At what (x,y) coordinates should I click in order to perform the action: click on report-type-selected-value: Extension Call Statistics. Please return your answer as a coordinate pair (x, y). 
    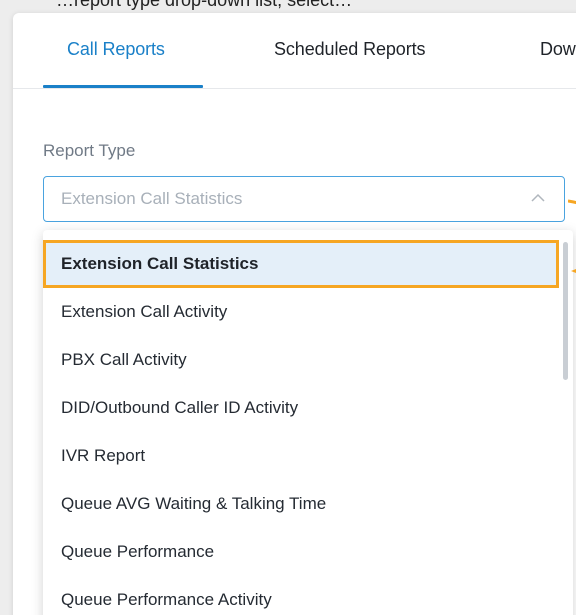
    Looking at the image, I should click on (152, 198).